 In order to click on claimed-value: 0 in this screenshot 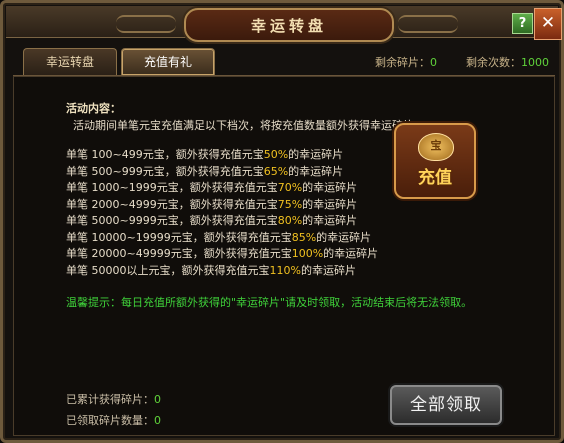, I will do `click(157, 420)`.